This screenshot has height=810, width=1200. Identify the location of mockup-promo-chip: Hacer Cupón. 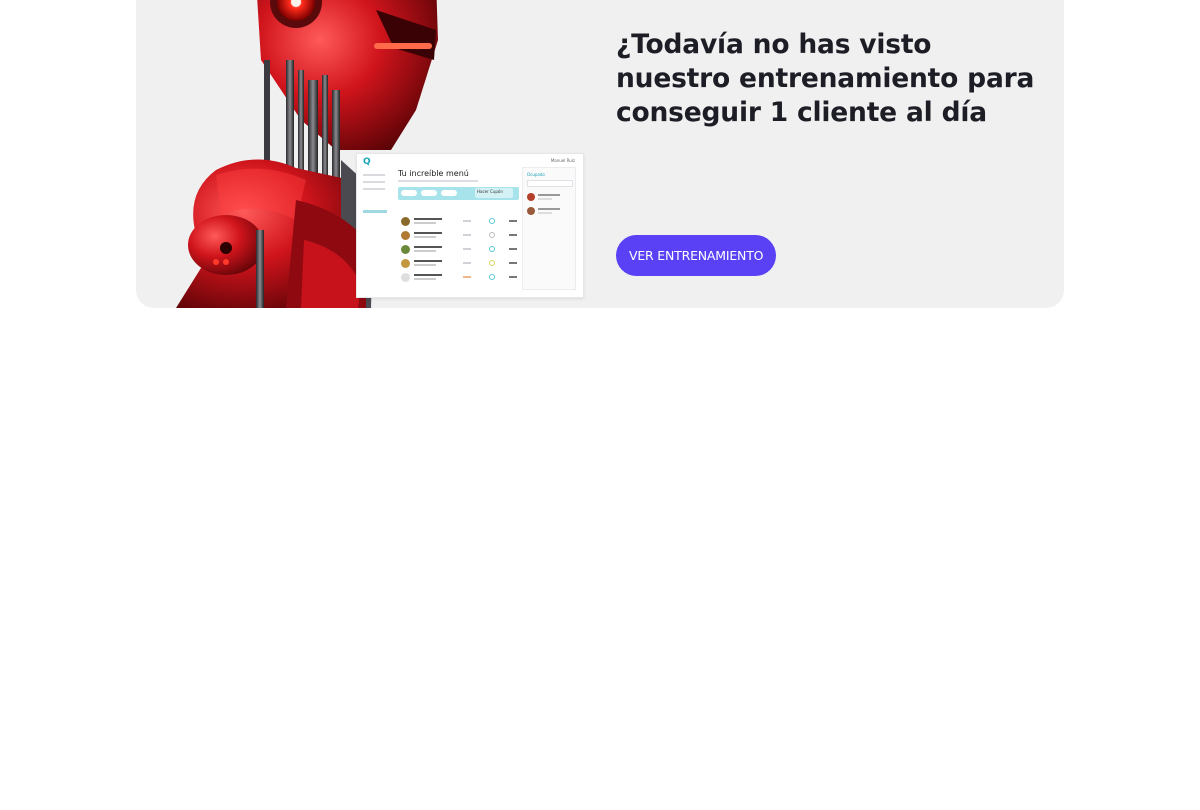
(494, 193).